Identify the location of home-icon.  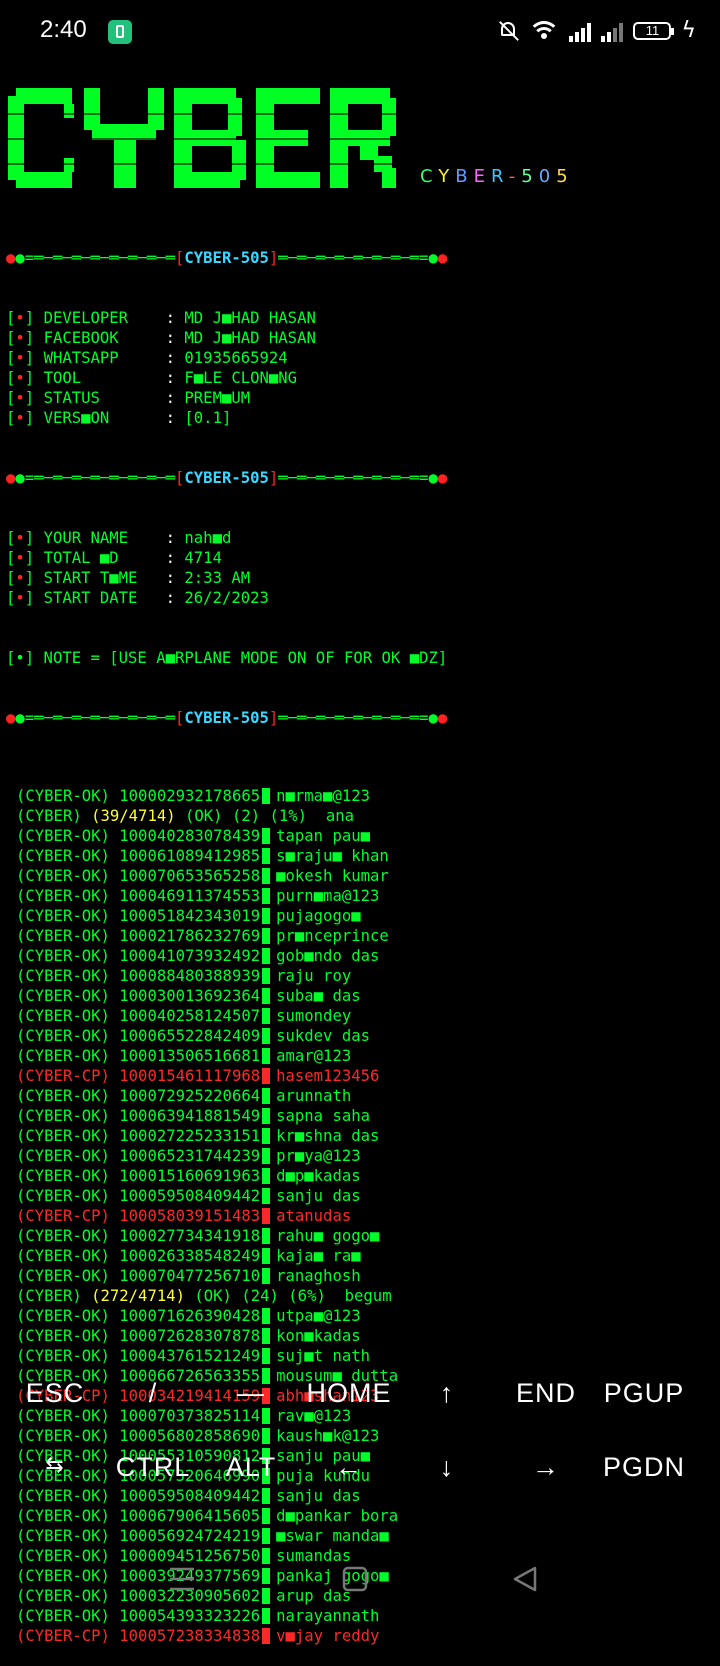
(355, 1579).